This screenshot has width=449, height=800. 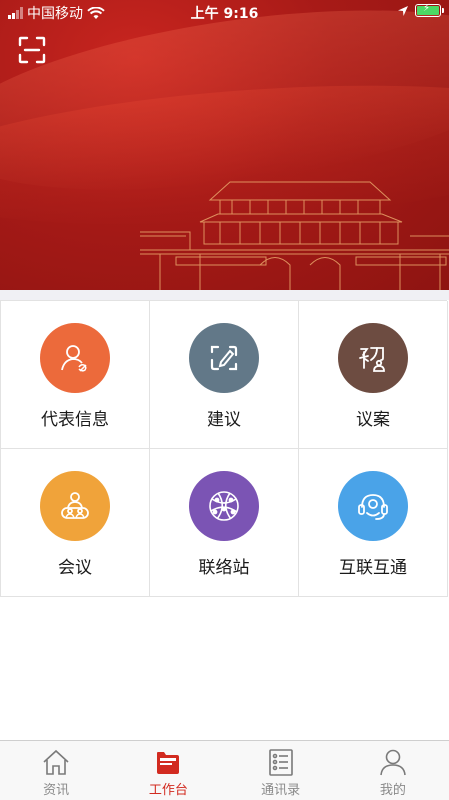 What do you see at coordinates (392, 790) in the screenshot?
I see `tab-label: 我的` at bounding box center [392, 790].